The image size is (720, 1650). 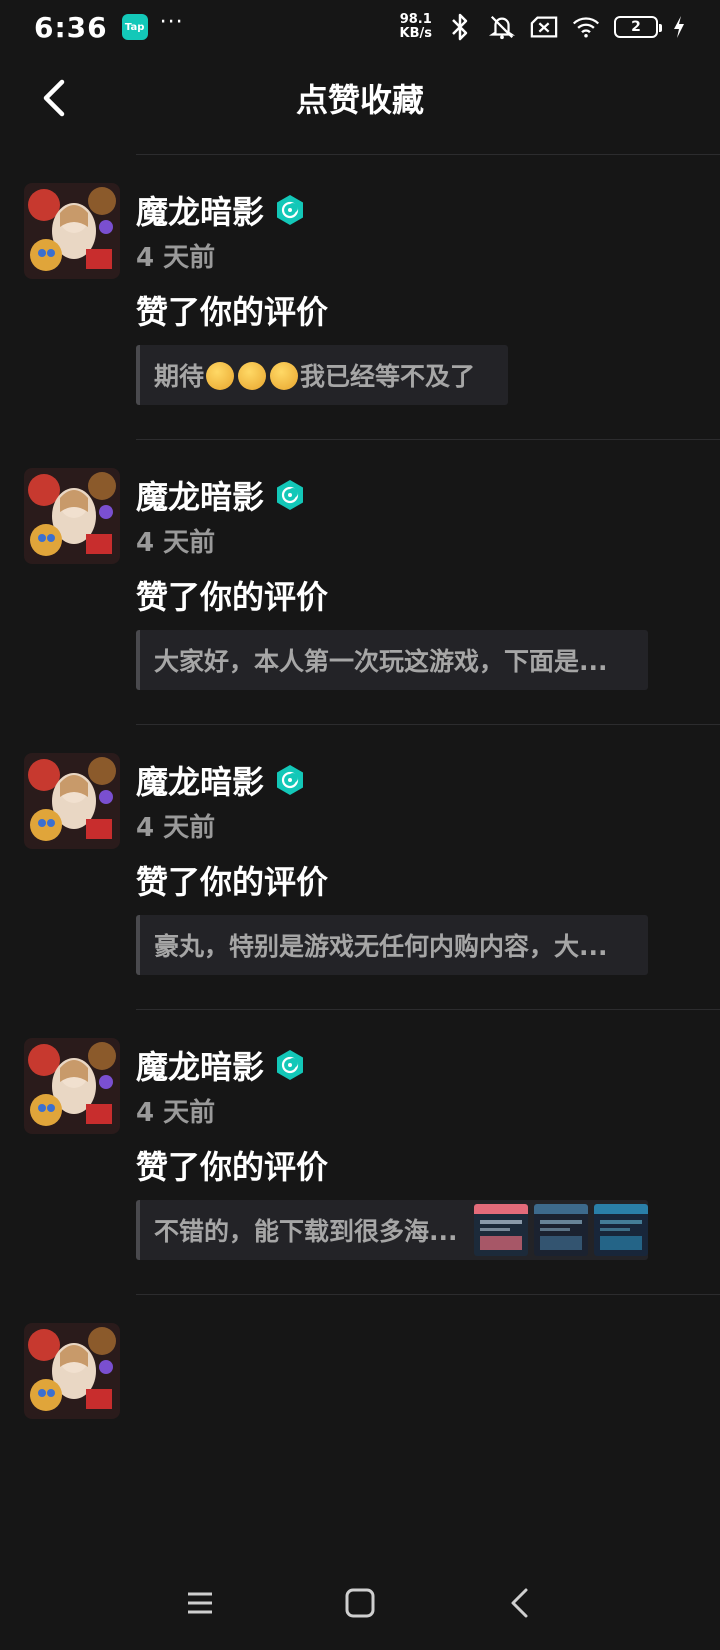 I want to click on list-item: 魔龙暗影 4 天前 赞了你的评价 支持, so click(x=360, y=146).